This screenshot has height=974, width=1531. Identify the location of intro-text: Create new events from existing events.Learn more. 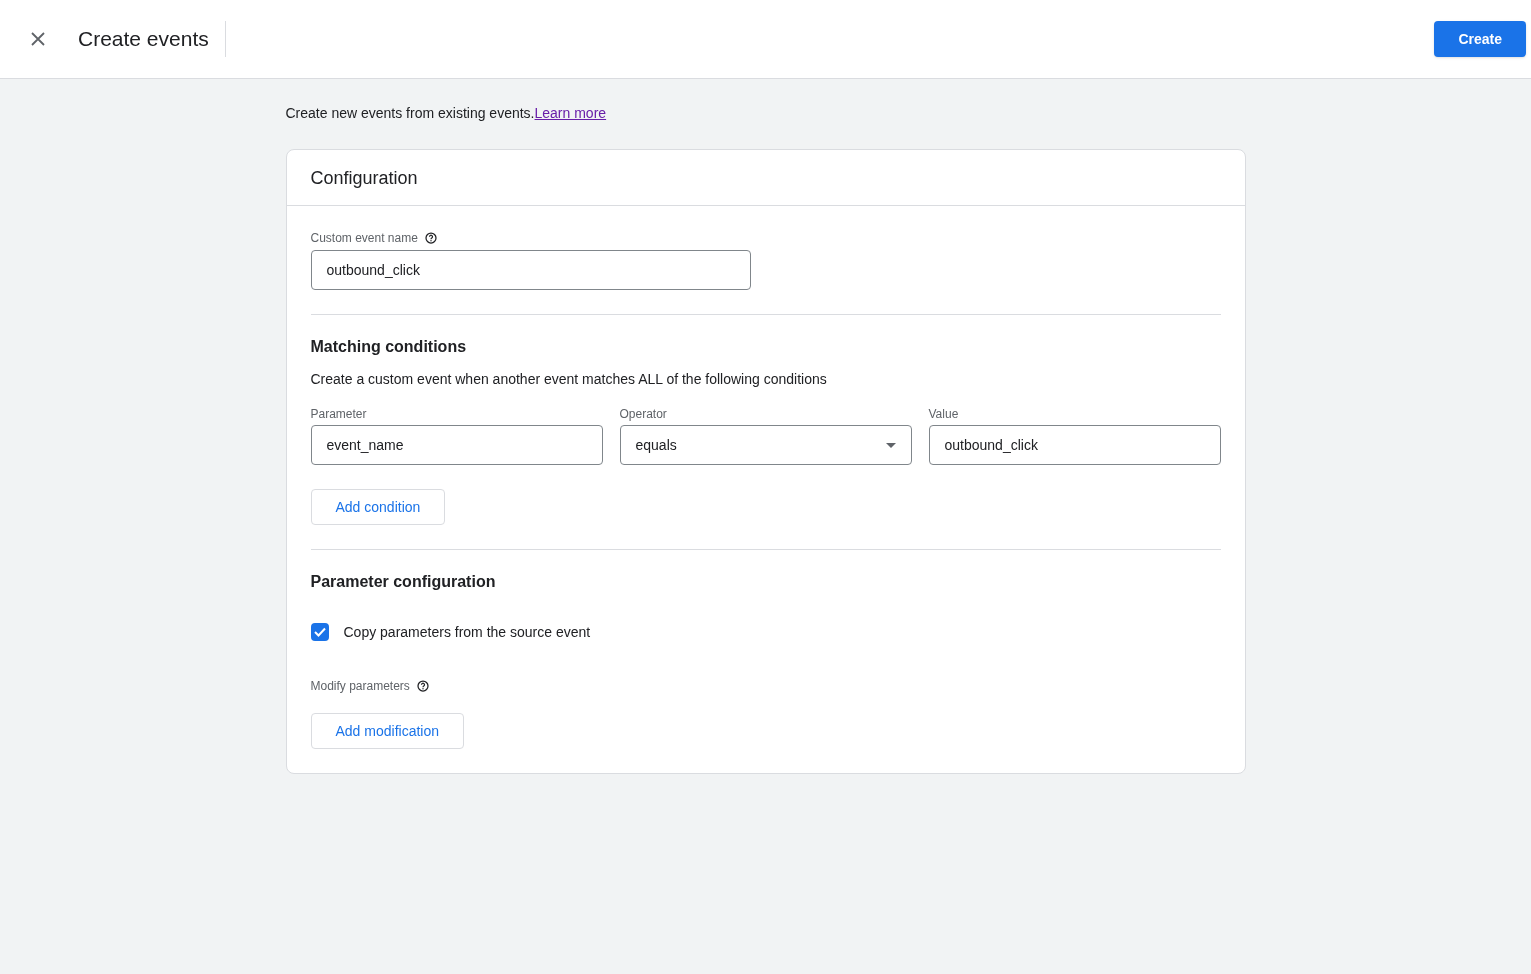
(446, 113).